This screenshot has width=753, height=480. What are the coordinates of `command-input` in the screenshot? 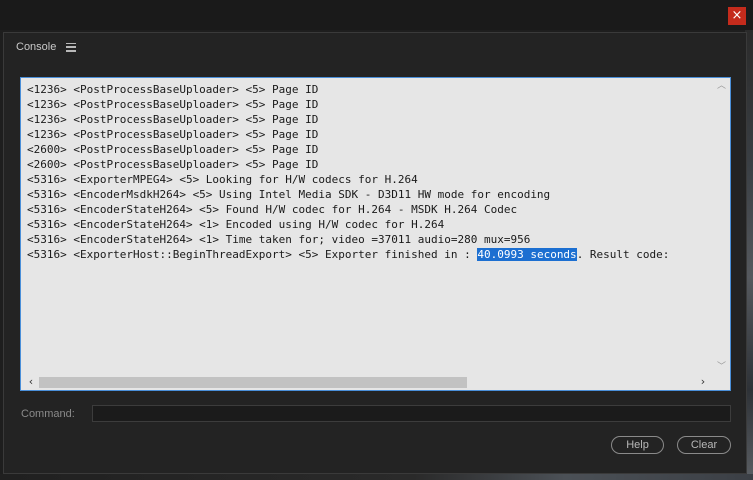 It's located at (411, 413).